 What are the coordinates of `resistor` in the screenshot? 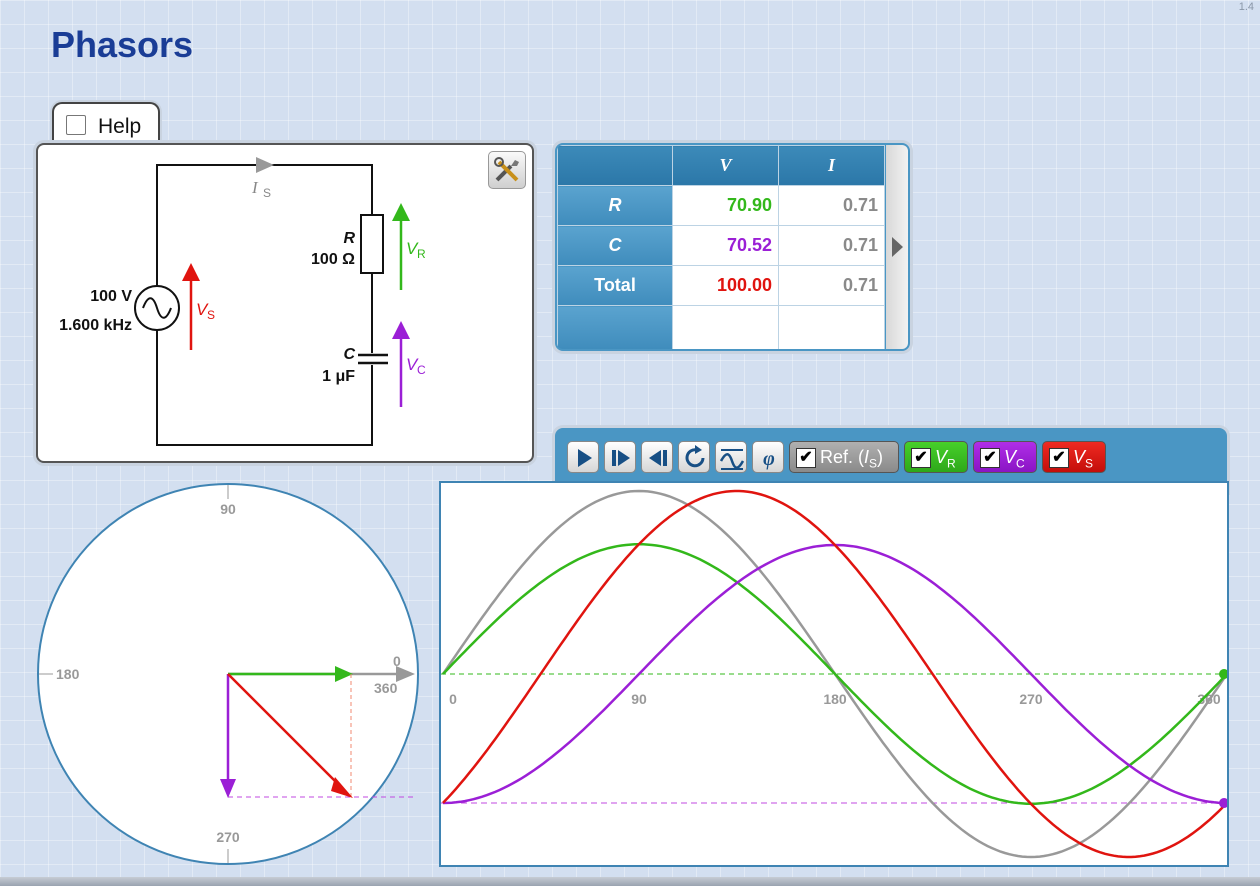 It's located at (372, 244).